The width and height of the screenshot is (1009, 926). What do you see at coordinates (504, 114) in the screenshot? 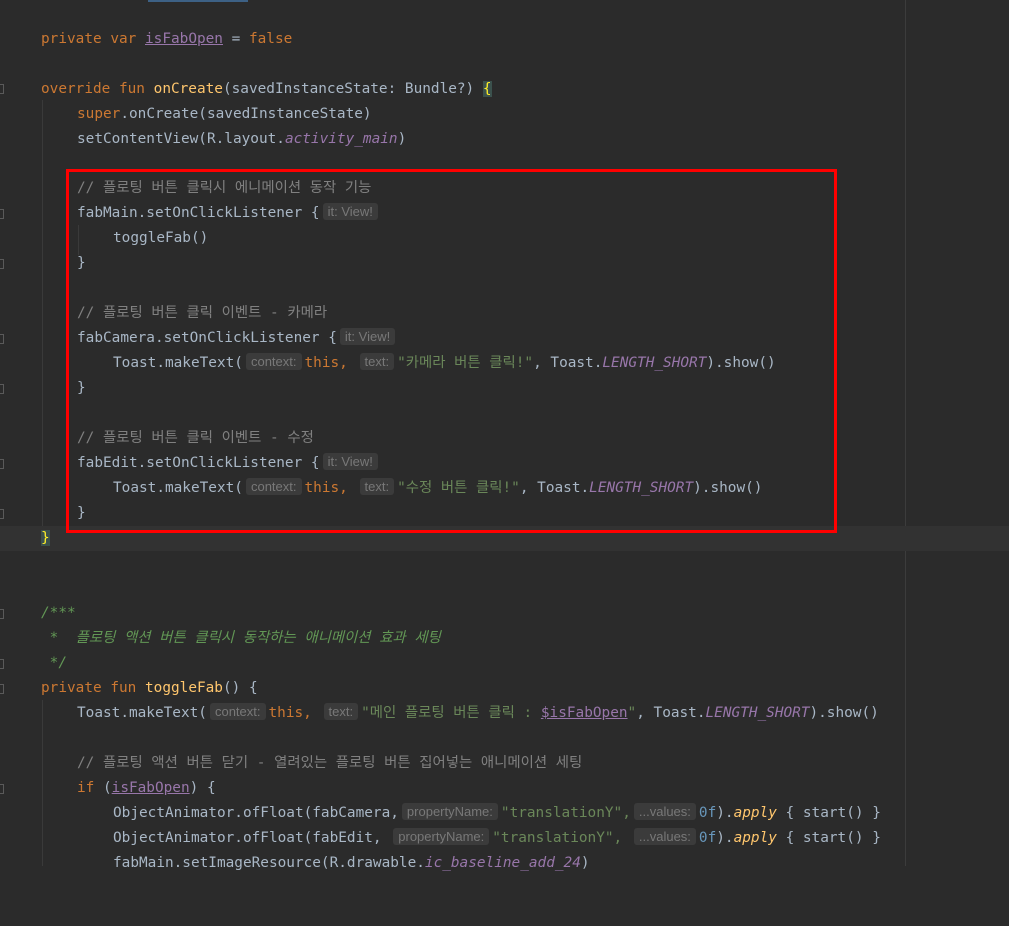
I see `code-line: super.onCreate(savedInstanceState)` at bounding box center [504, 114].